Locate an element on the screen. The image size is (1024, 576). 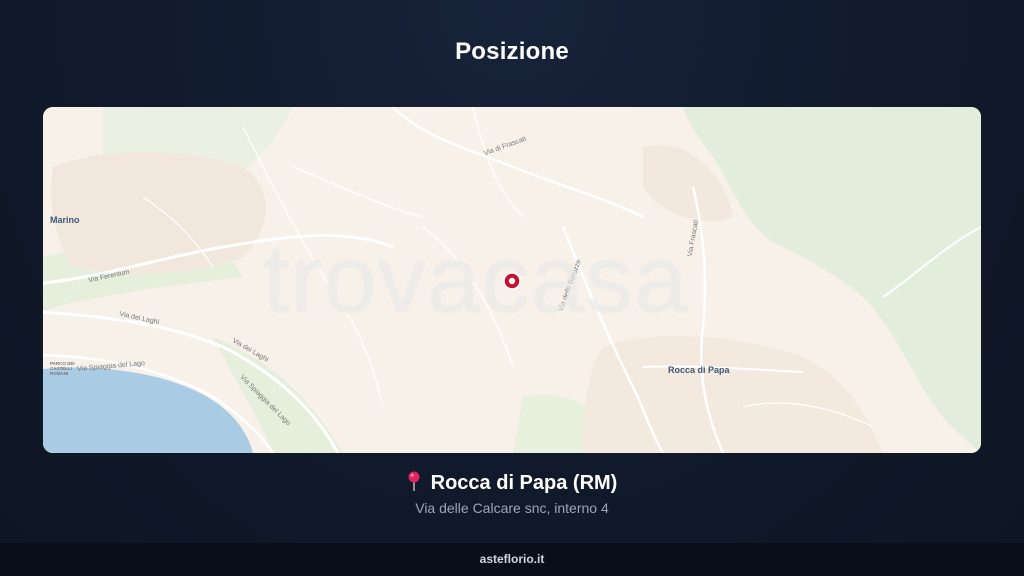
footer: asteflorio.it is located at coordinates (512, 559).